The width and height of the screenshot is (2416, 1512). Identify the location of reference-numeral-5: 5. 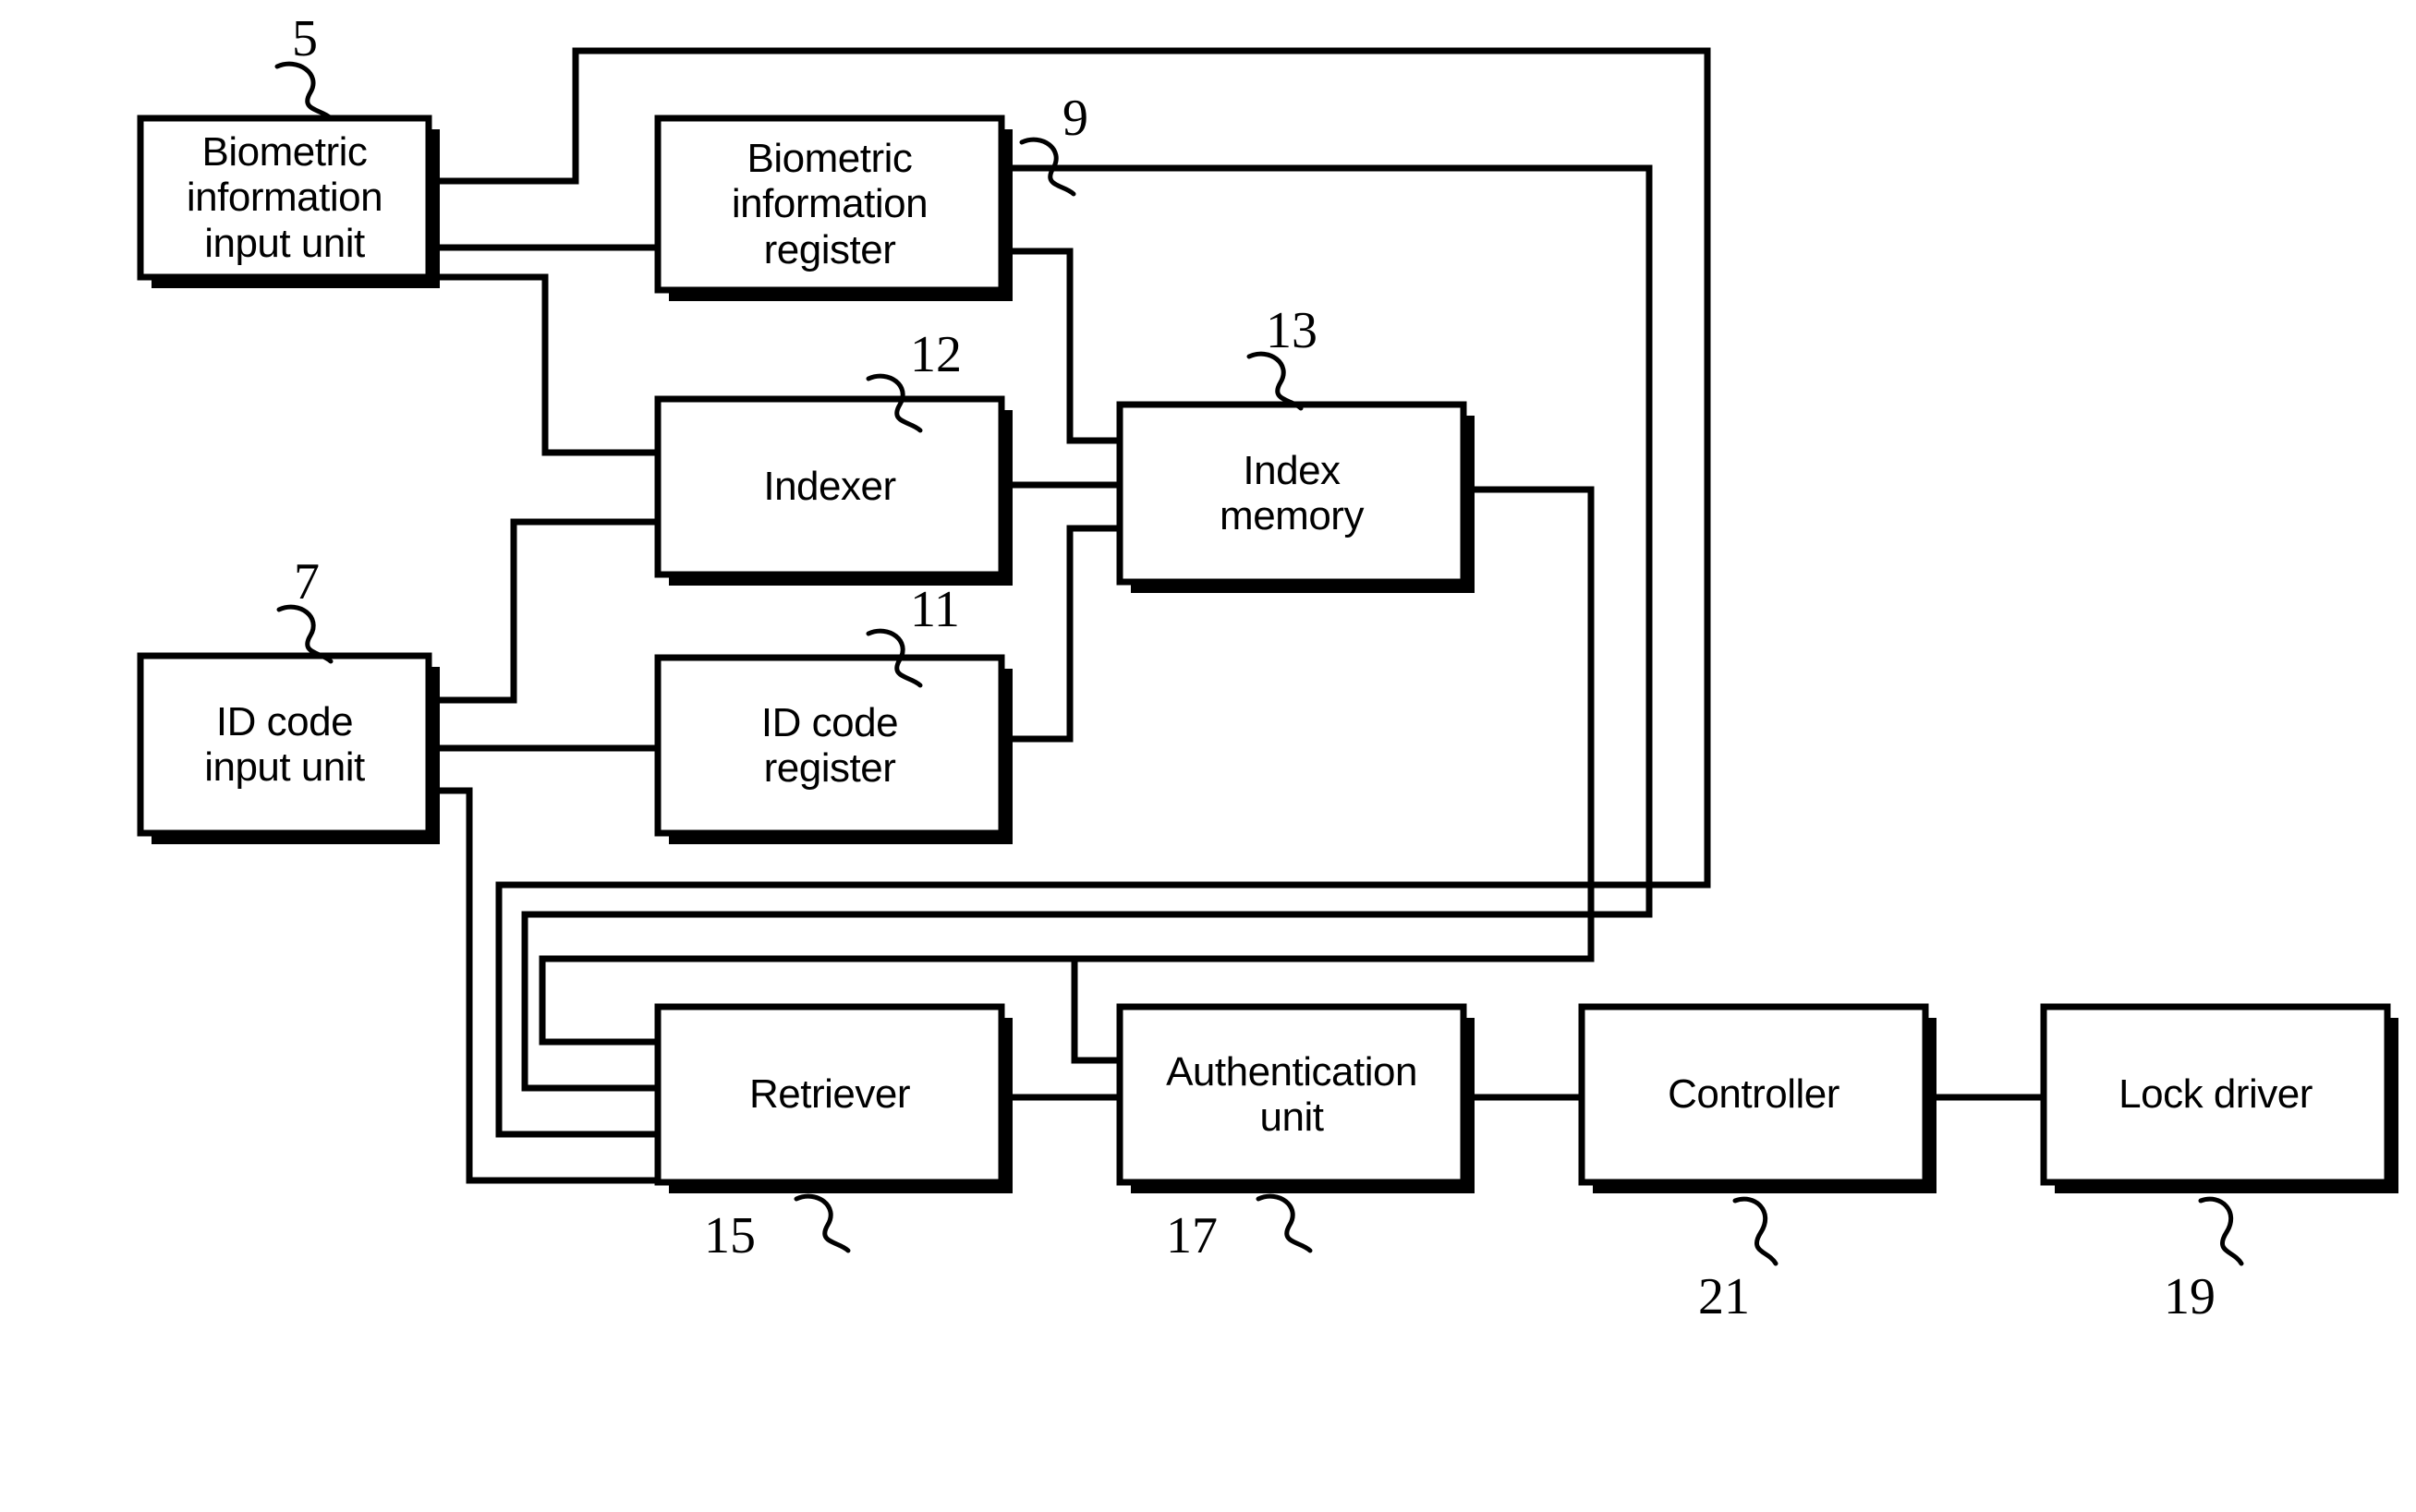
(305, 38).